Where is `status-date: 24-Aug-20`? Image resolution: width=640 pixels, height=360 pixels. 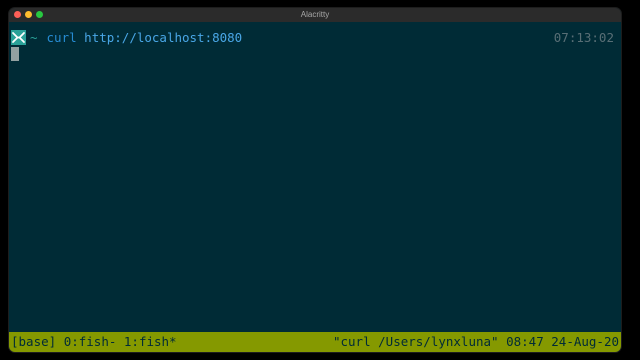
status-date: 24-Aug-20 is located at coordinates (585, 341).